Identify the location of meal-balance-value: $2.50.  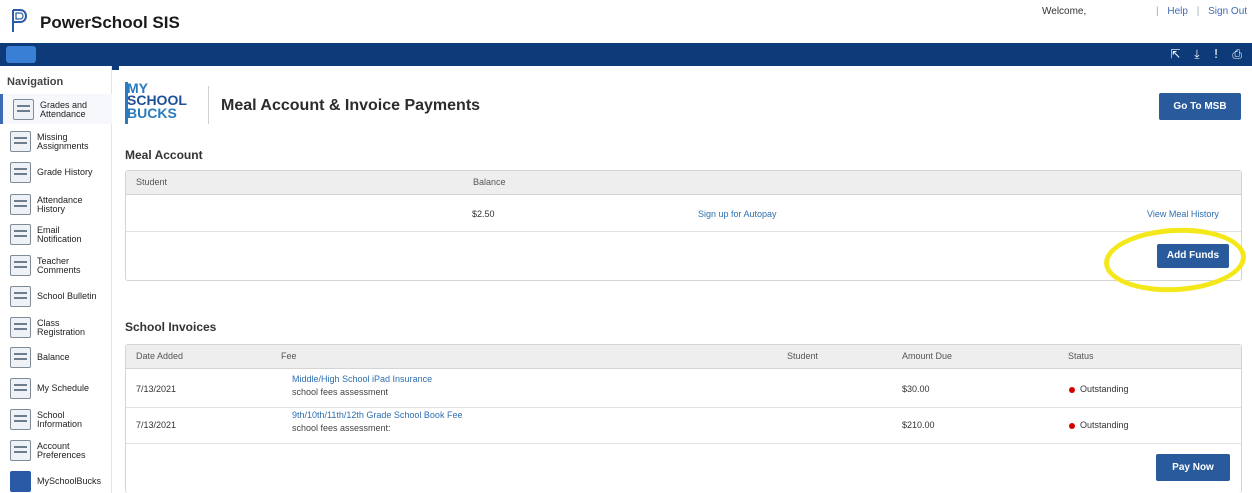
(483, 214).